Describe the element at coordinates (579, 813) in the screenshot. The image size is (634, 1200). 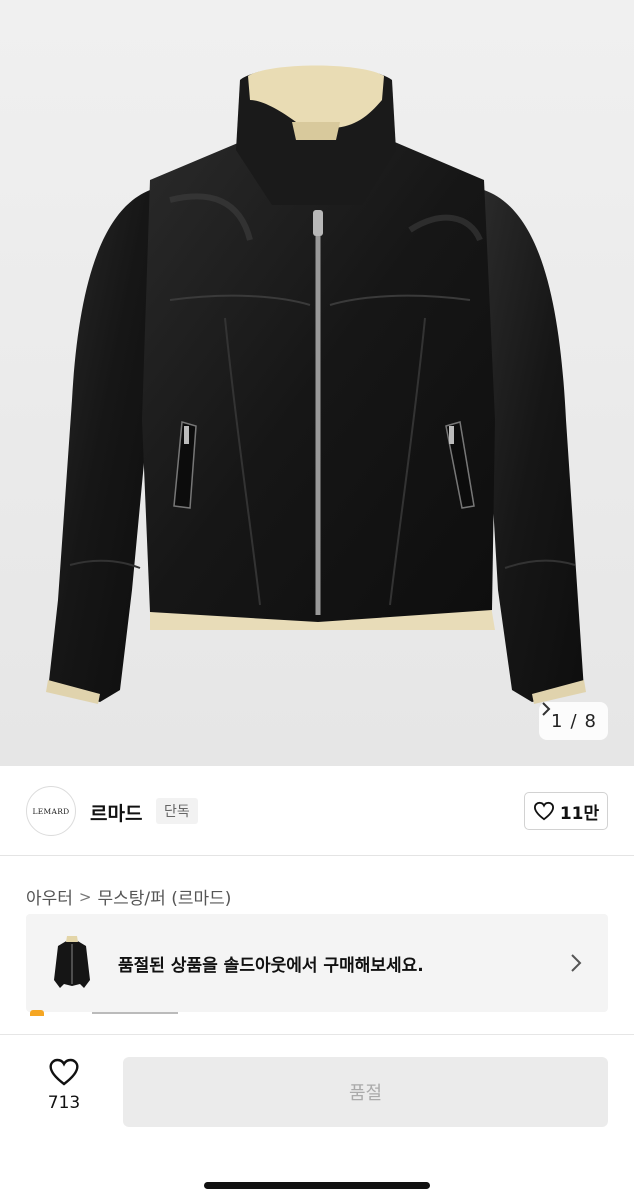
I see `brand-like-count: 11만` at that location.